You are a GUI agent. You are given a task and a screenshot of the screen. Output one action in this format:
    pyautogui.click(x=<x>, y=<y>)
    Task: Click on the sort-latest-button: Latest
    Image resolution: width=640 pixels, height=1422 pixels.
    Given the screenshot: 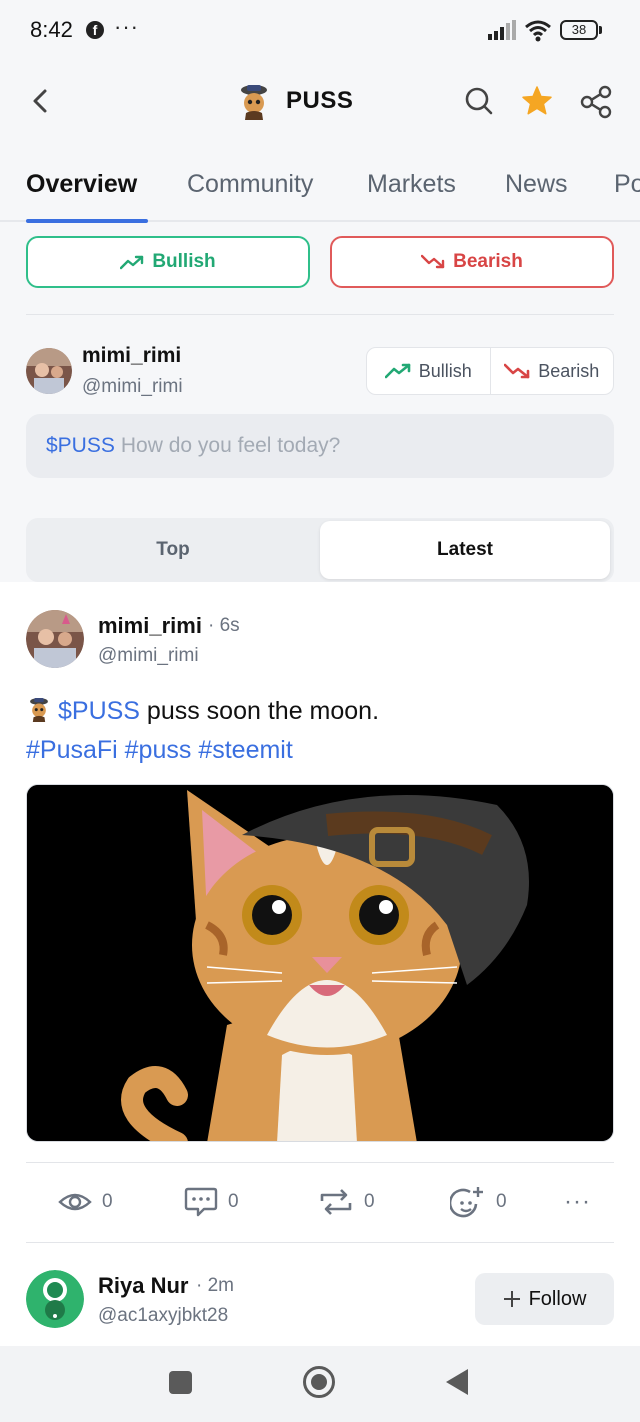 What is the action you would take?
    pyautogui.click(x=465, y=550)
    